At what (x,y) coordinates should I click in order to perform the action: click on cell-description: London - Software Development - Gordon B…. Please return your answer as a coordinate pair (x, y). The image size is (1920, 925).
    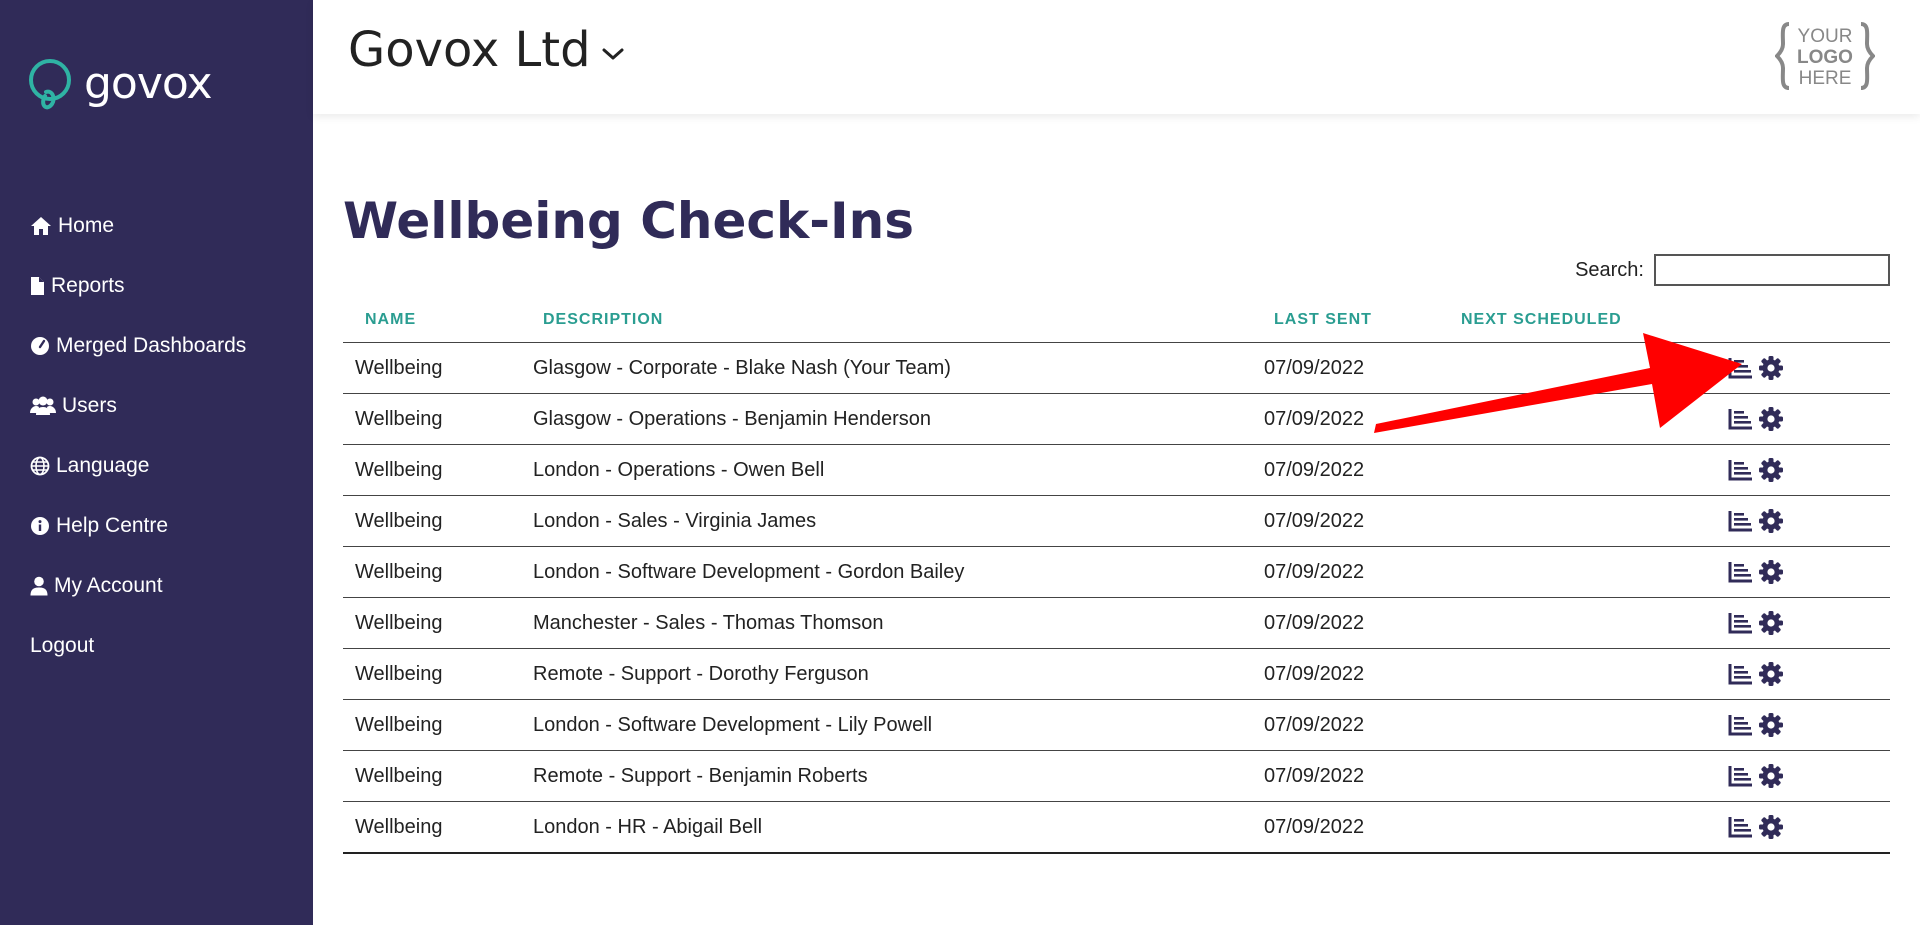
    Looking at the image, I should click on (749, 571).